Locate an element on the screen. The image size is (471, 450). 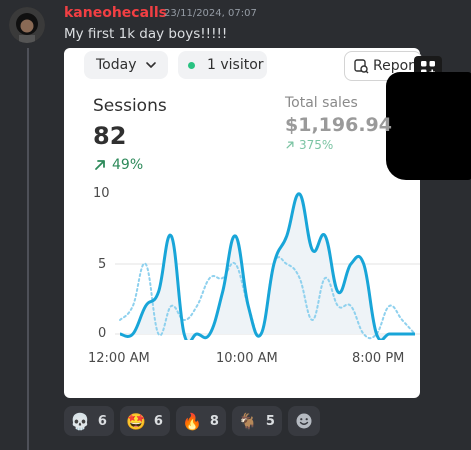
x-tick-label: 12:00 AM is located at coordinates (119, 358).